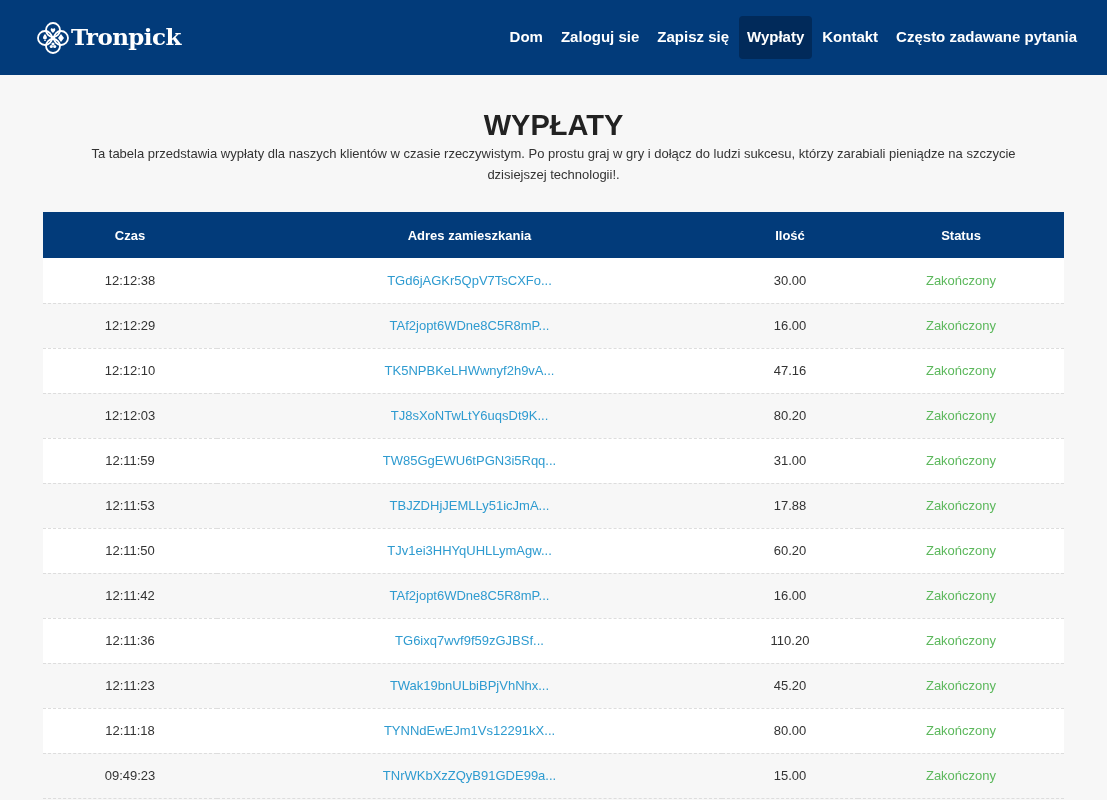  What do you see at coordinates (130, 235) in the screenshot?
I see `column-header: Czas` at bounding box center [130, 235].